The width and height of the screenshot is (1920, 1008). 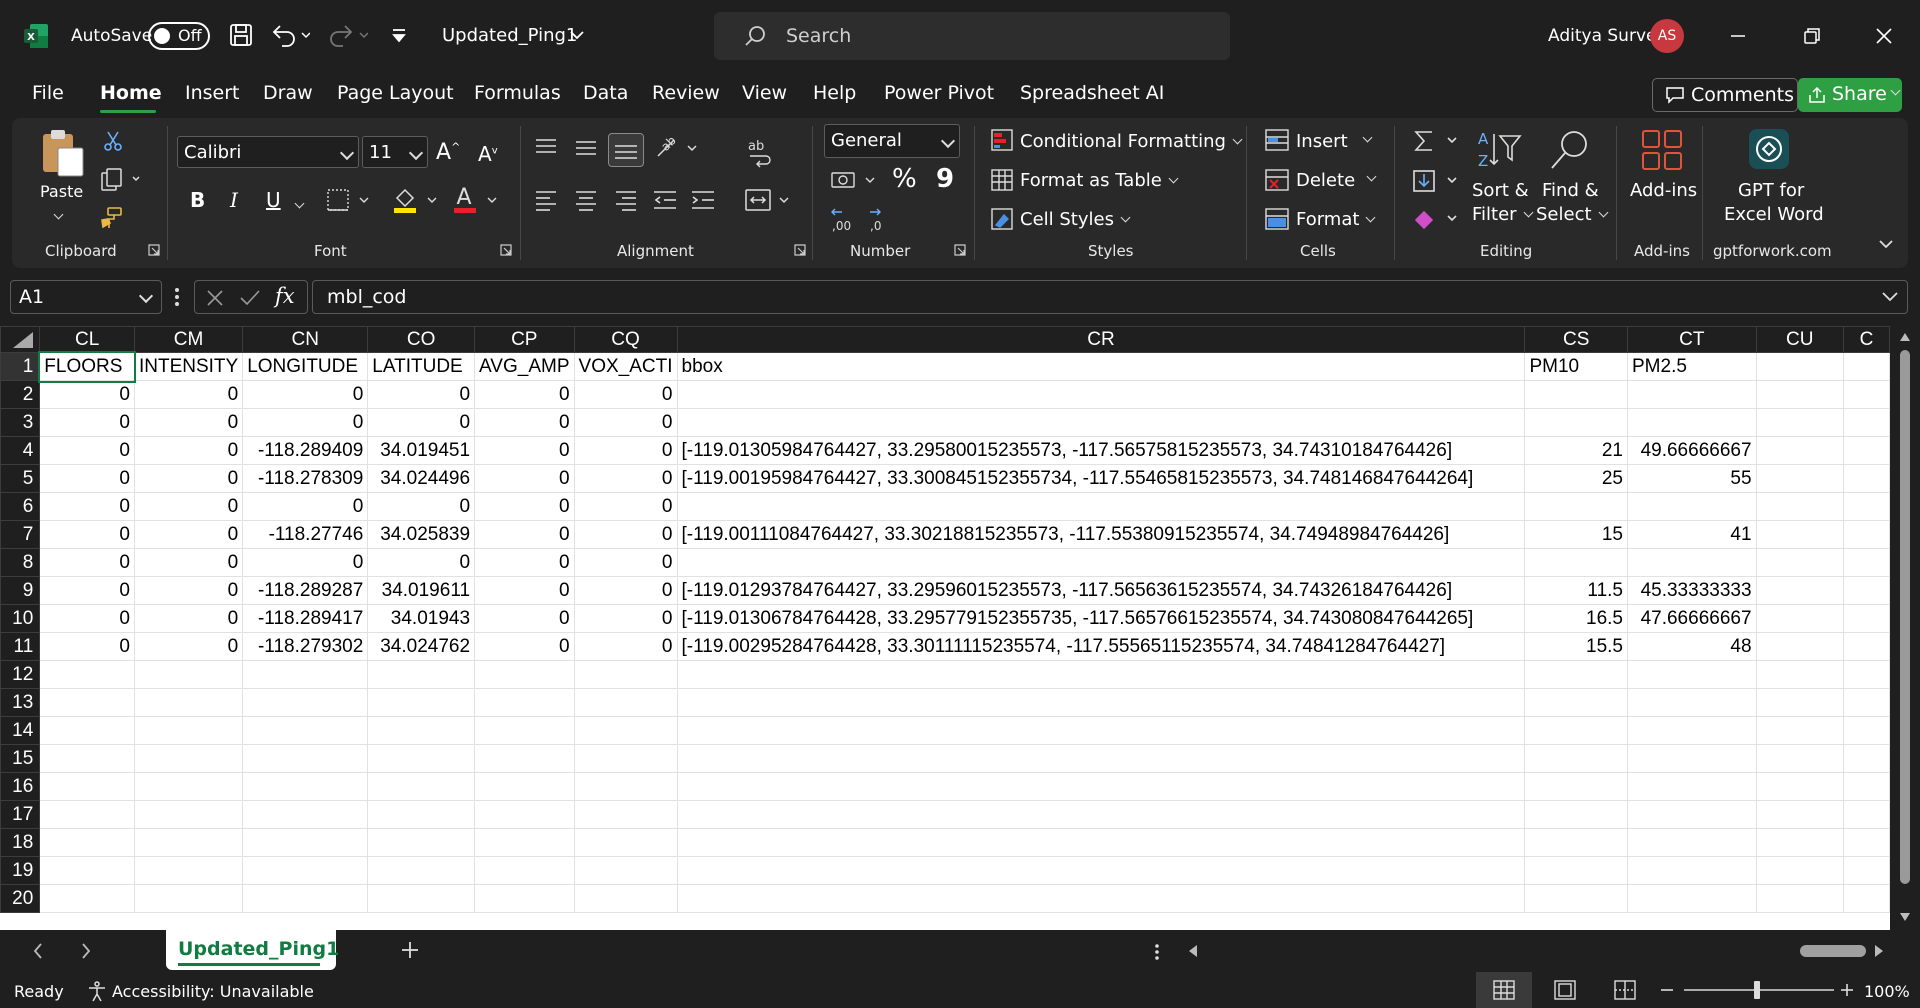 I want to click on gpt-for-excel-icon, so click(x=1769, y=149).